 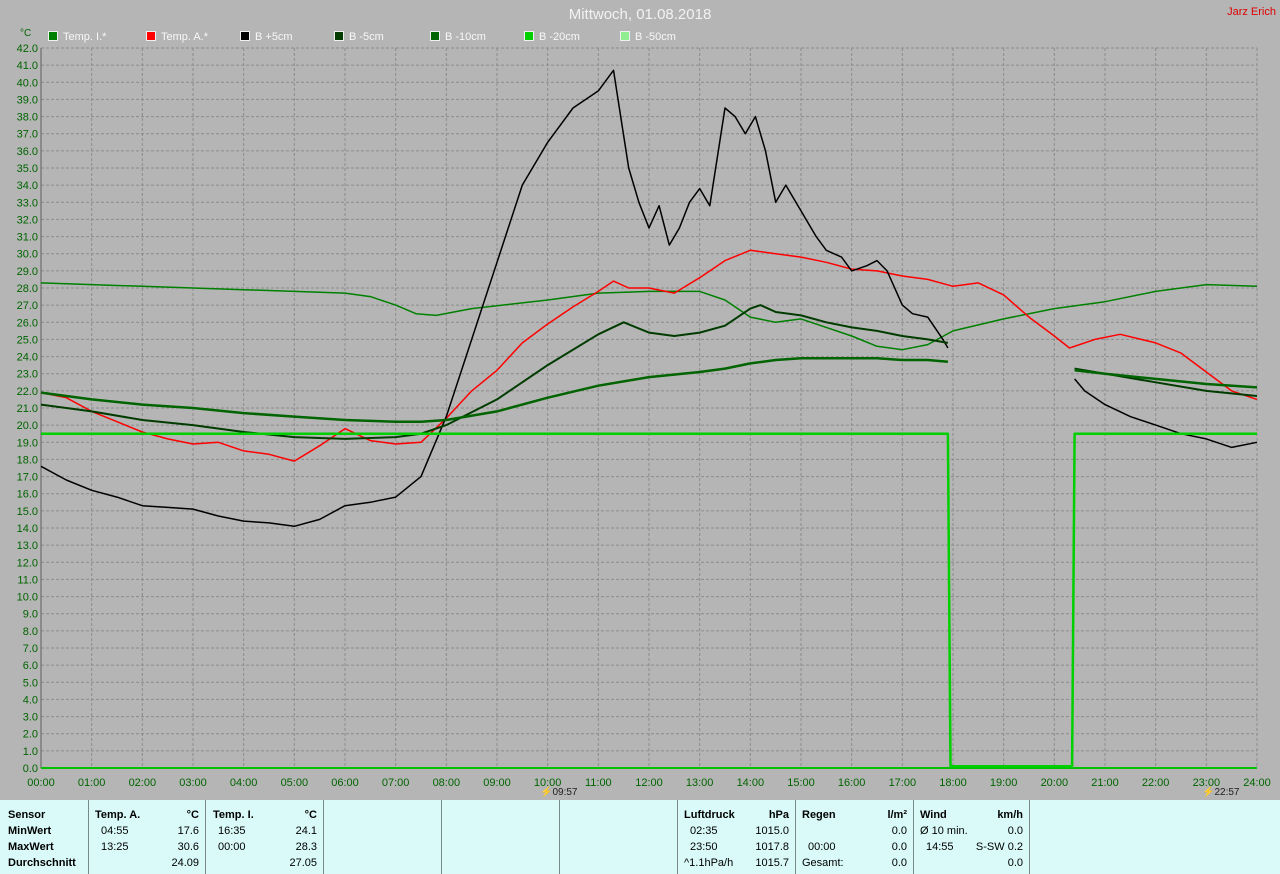 What do you see at coordinates (953, 783) in the screenshot?
I see `x-tick-label: 18:00` at bounding box center [953, 783].